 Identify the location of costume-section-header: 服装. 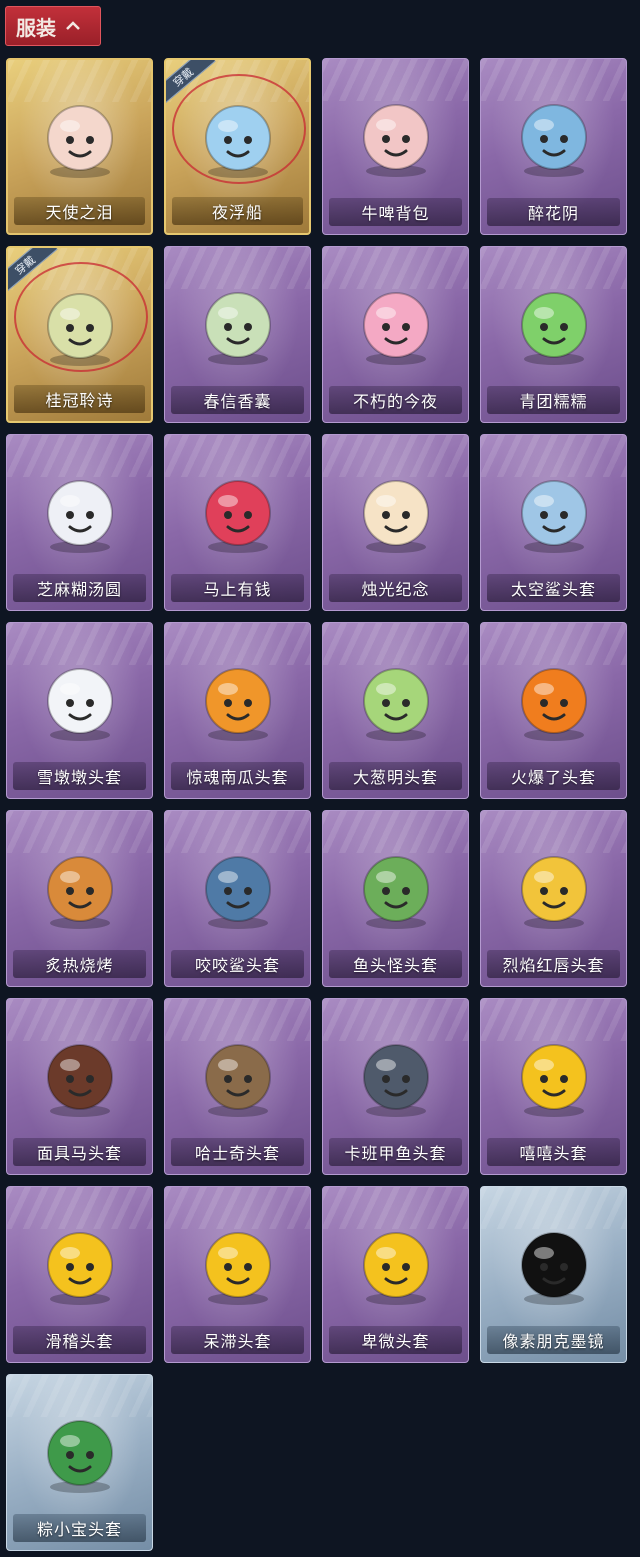
(53, 26).